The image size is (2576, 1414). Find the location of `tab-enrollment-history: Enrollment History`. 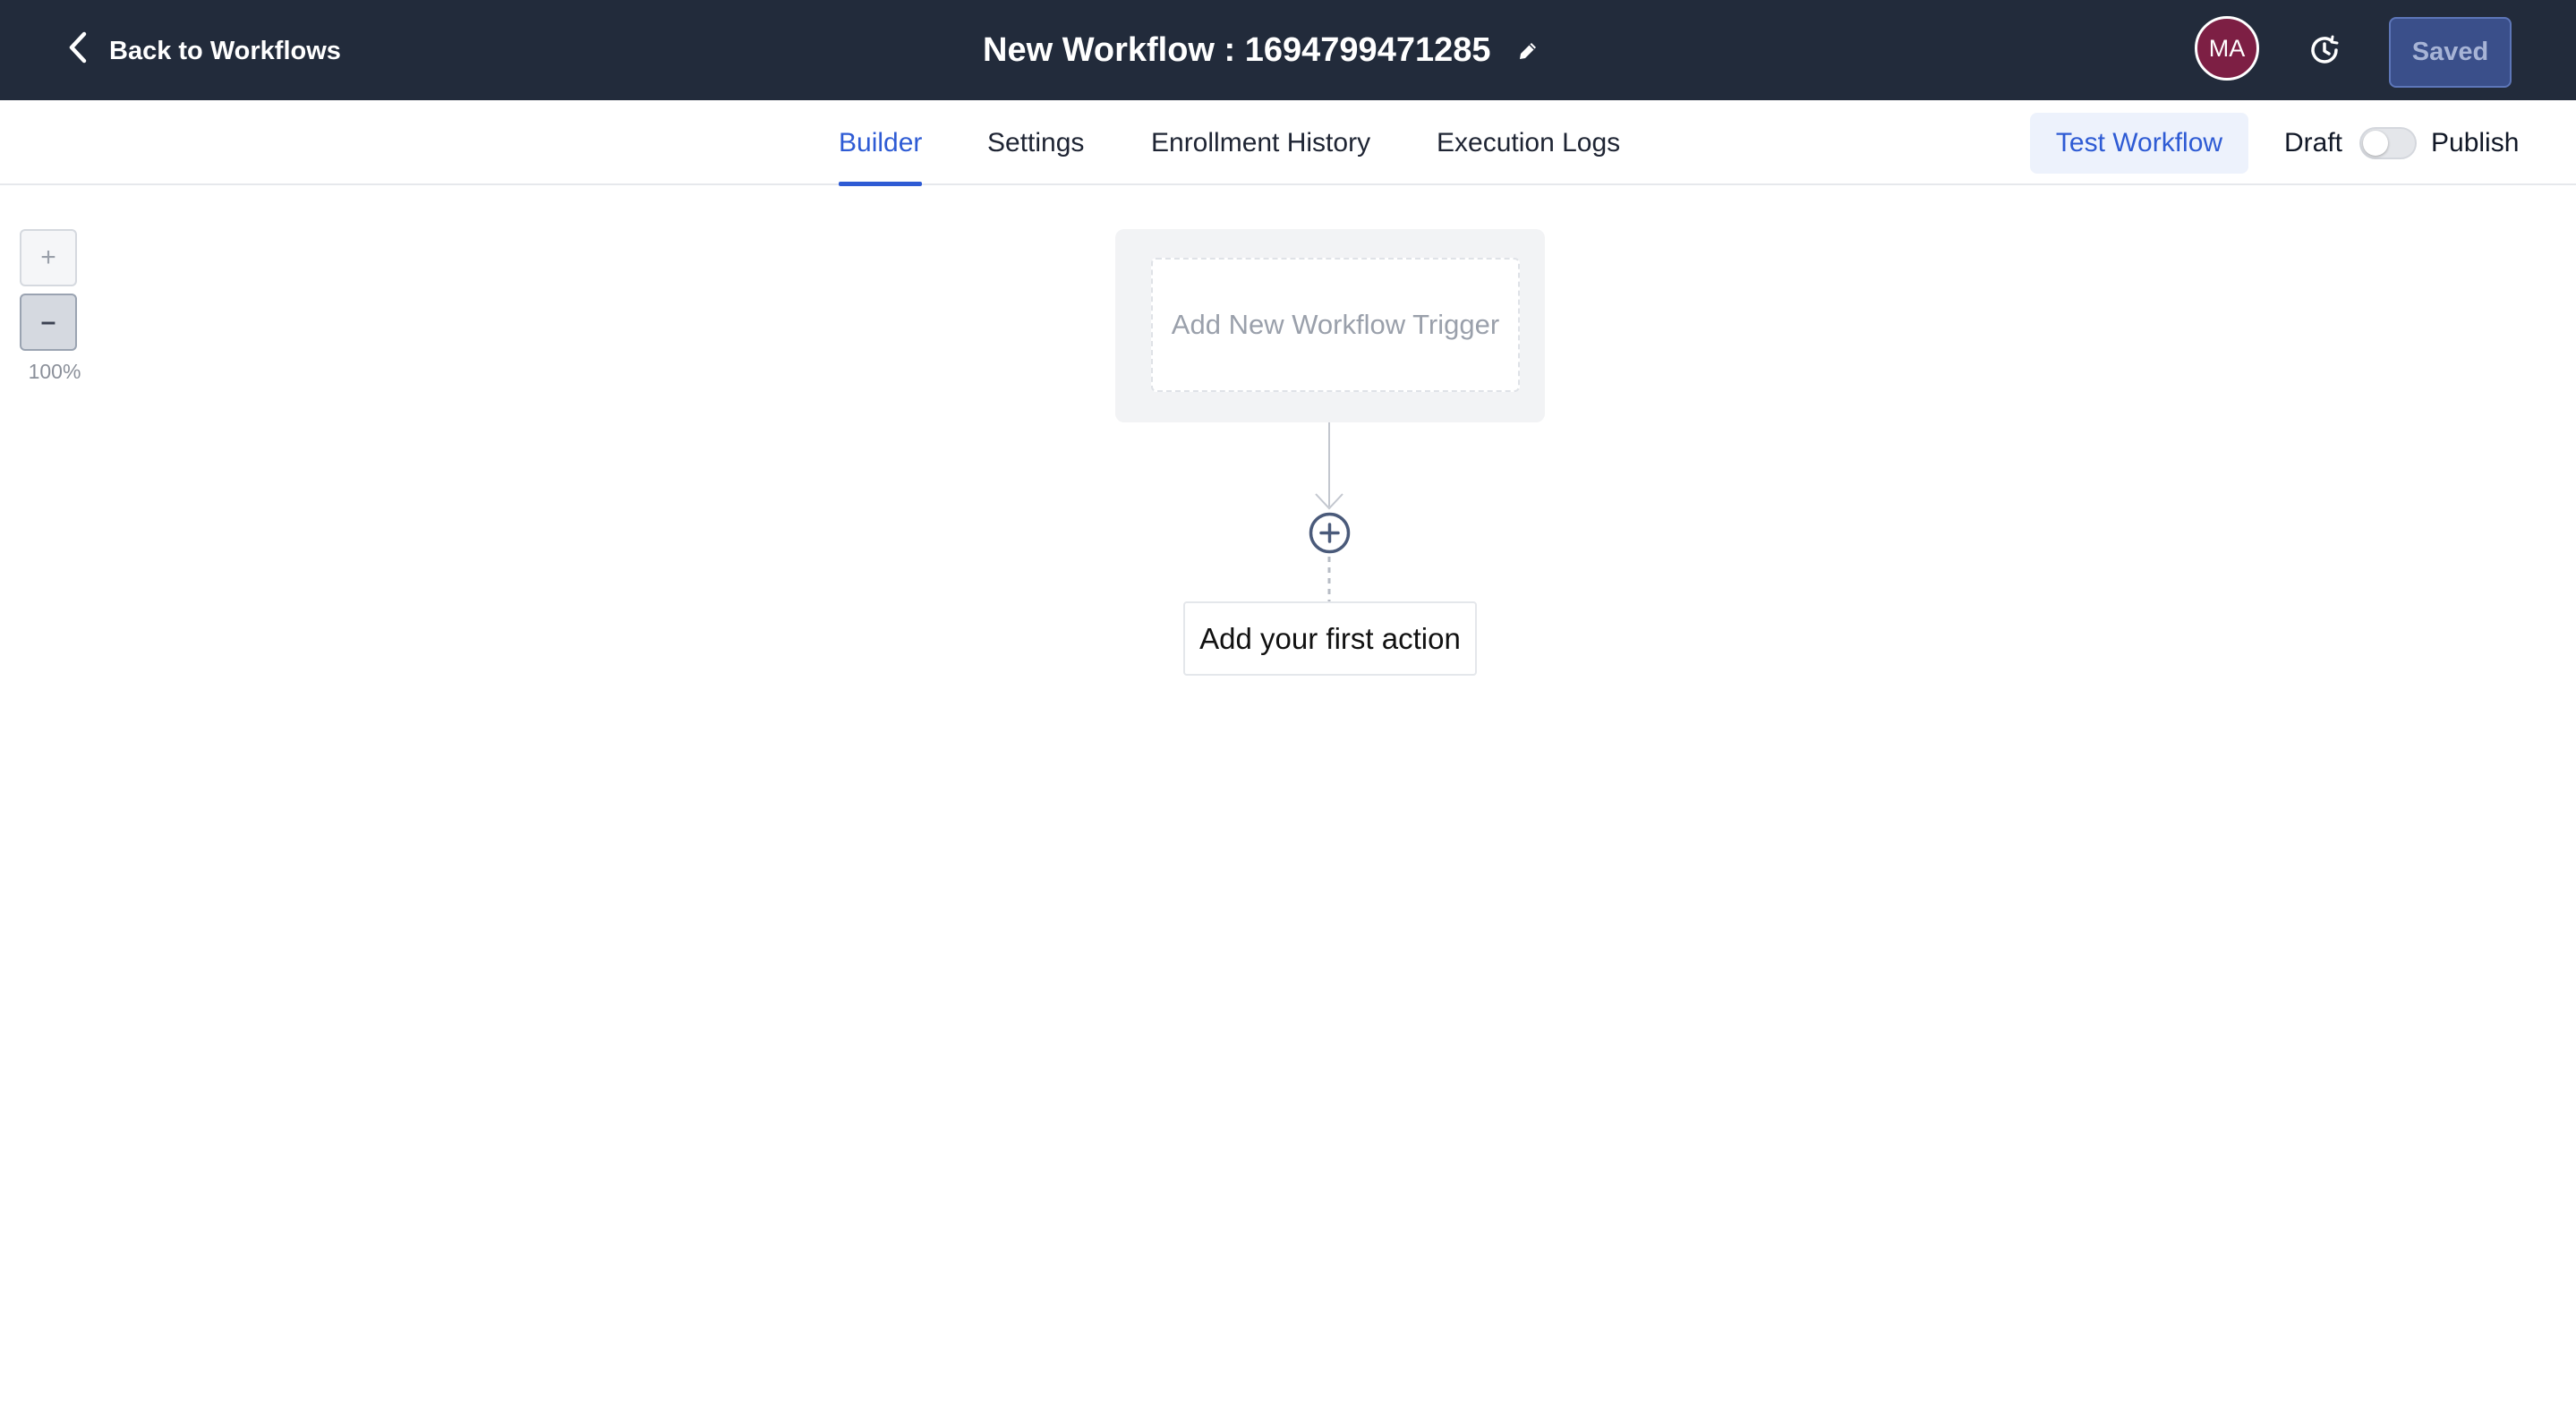

tab-enrollment-history: Enrollment History is located at coordinates (1260, 142).